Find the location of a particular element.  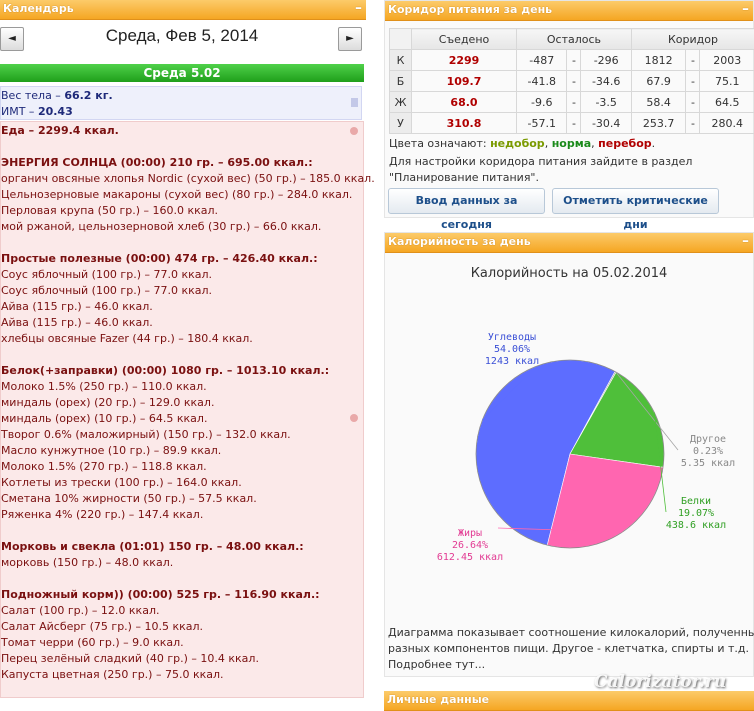

calories-header: Калорийность за день – is located at coordinates (569, 243).